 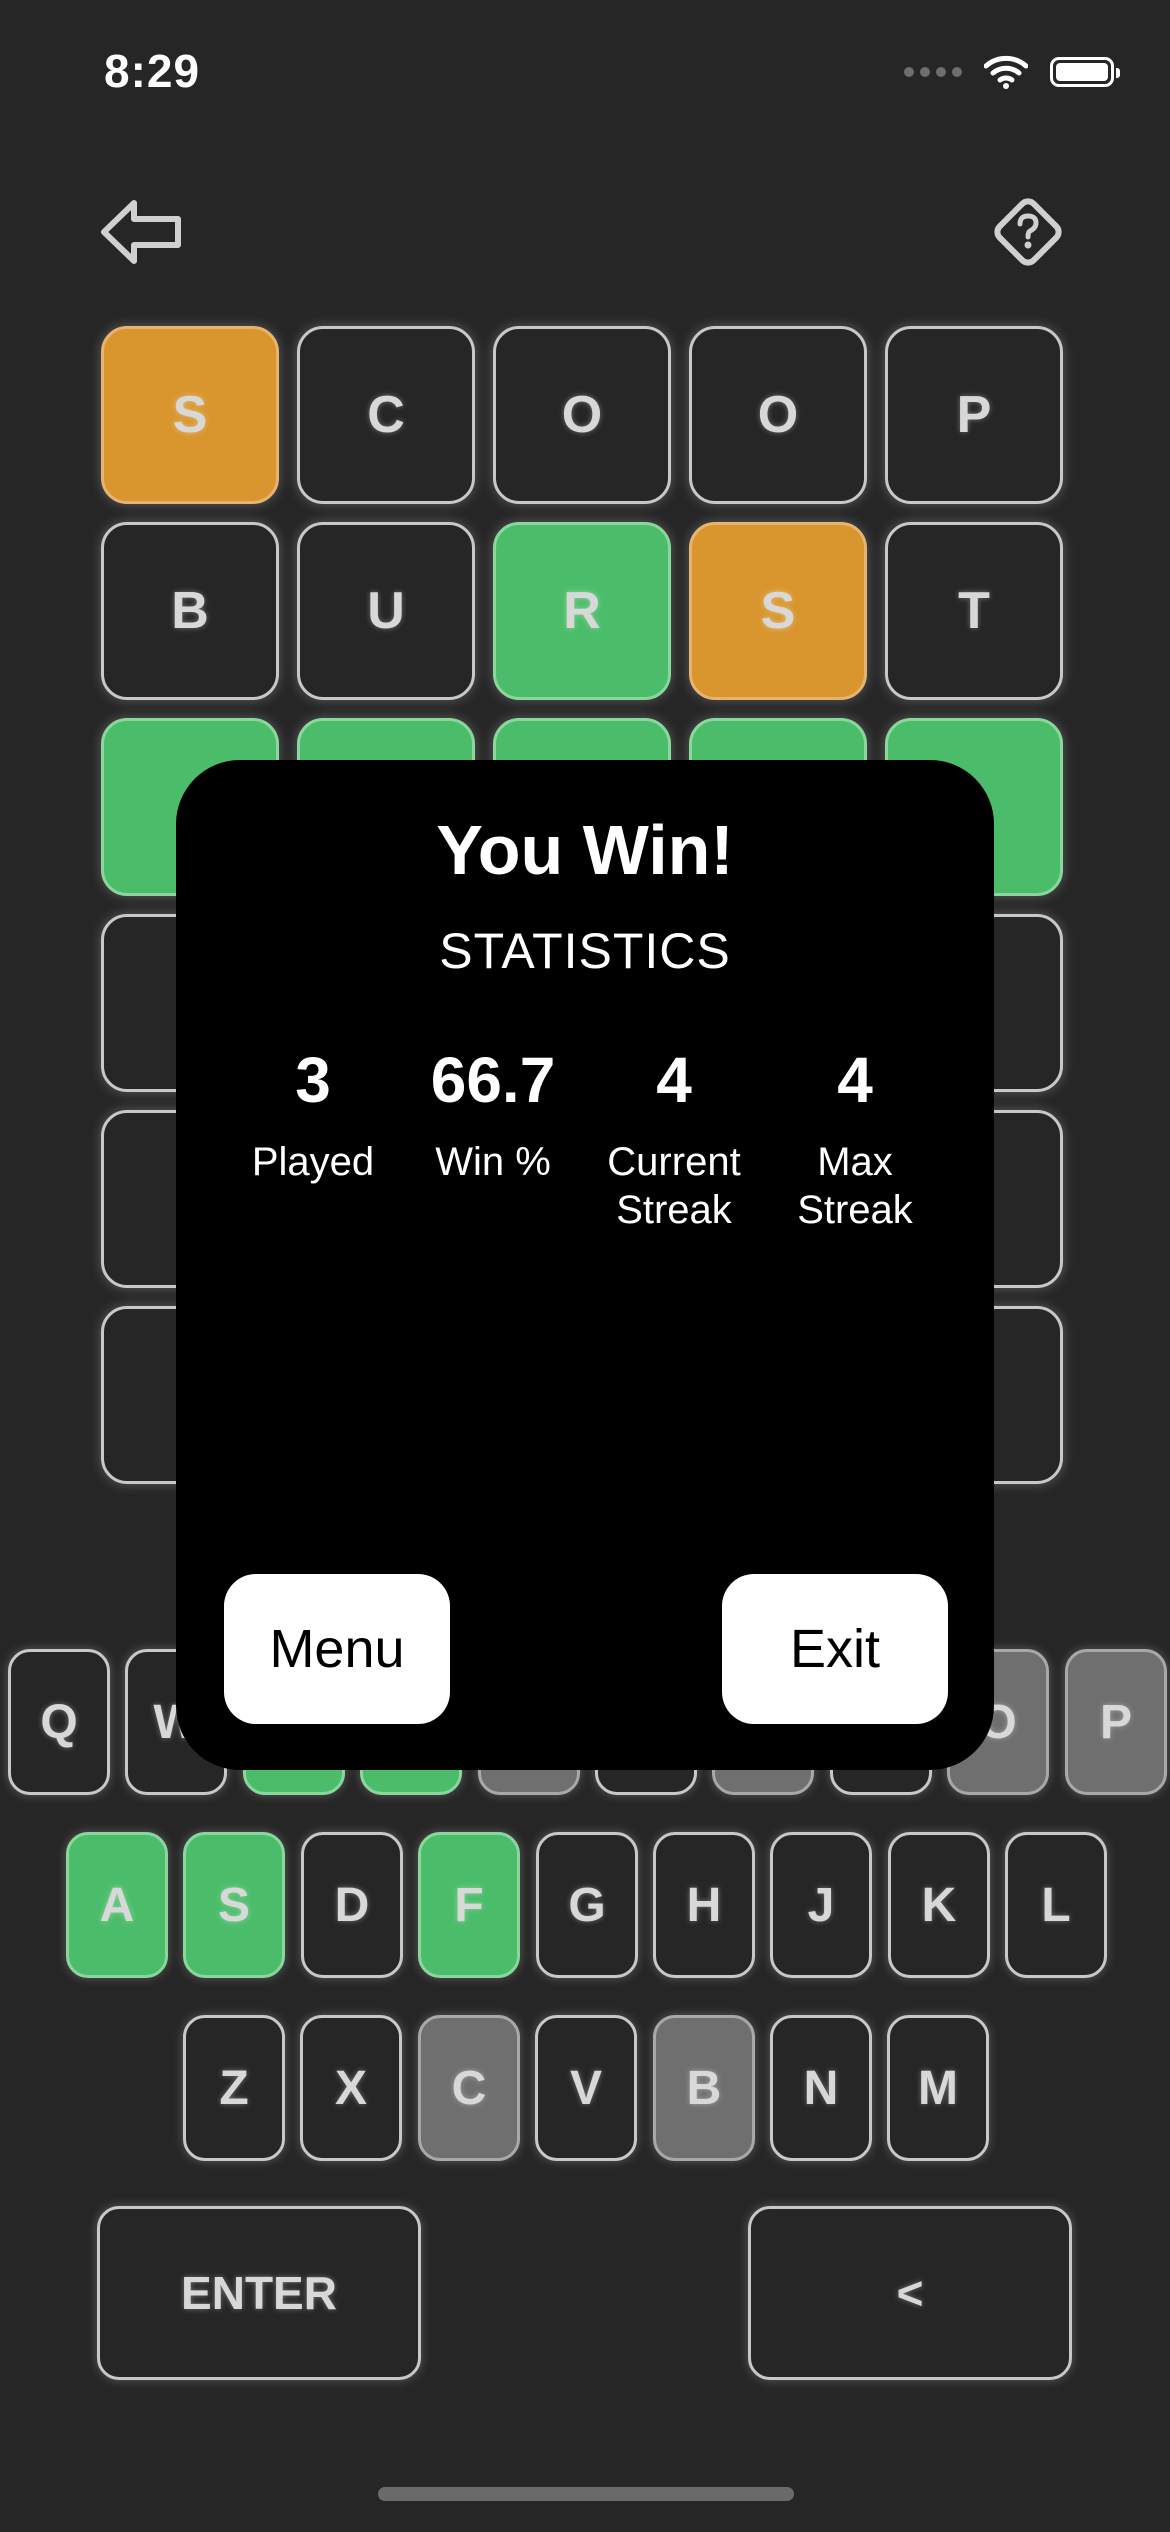 What do you see at coordinates (469, 1905) in the screenshot?
I see `key-f: F` at bounding box center [469, 1905].